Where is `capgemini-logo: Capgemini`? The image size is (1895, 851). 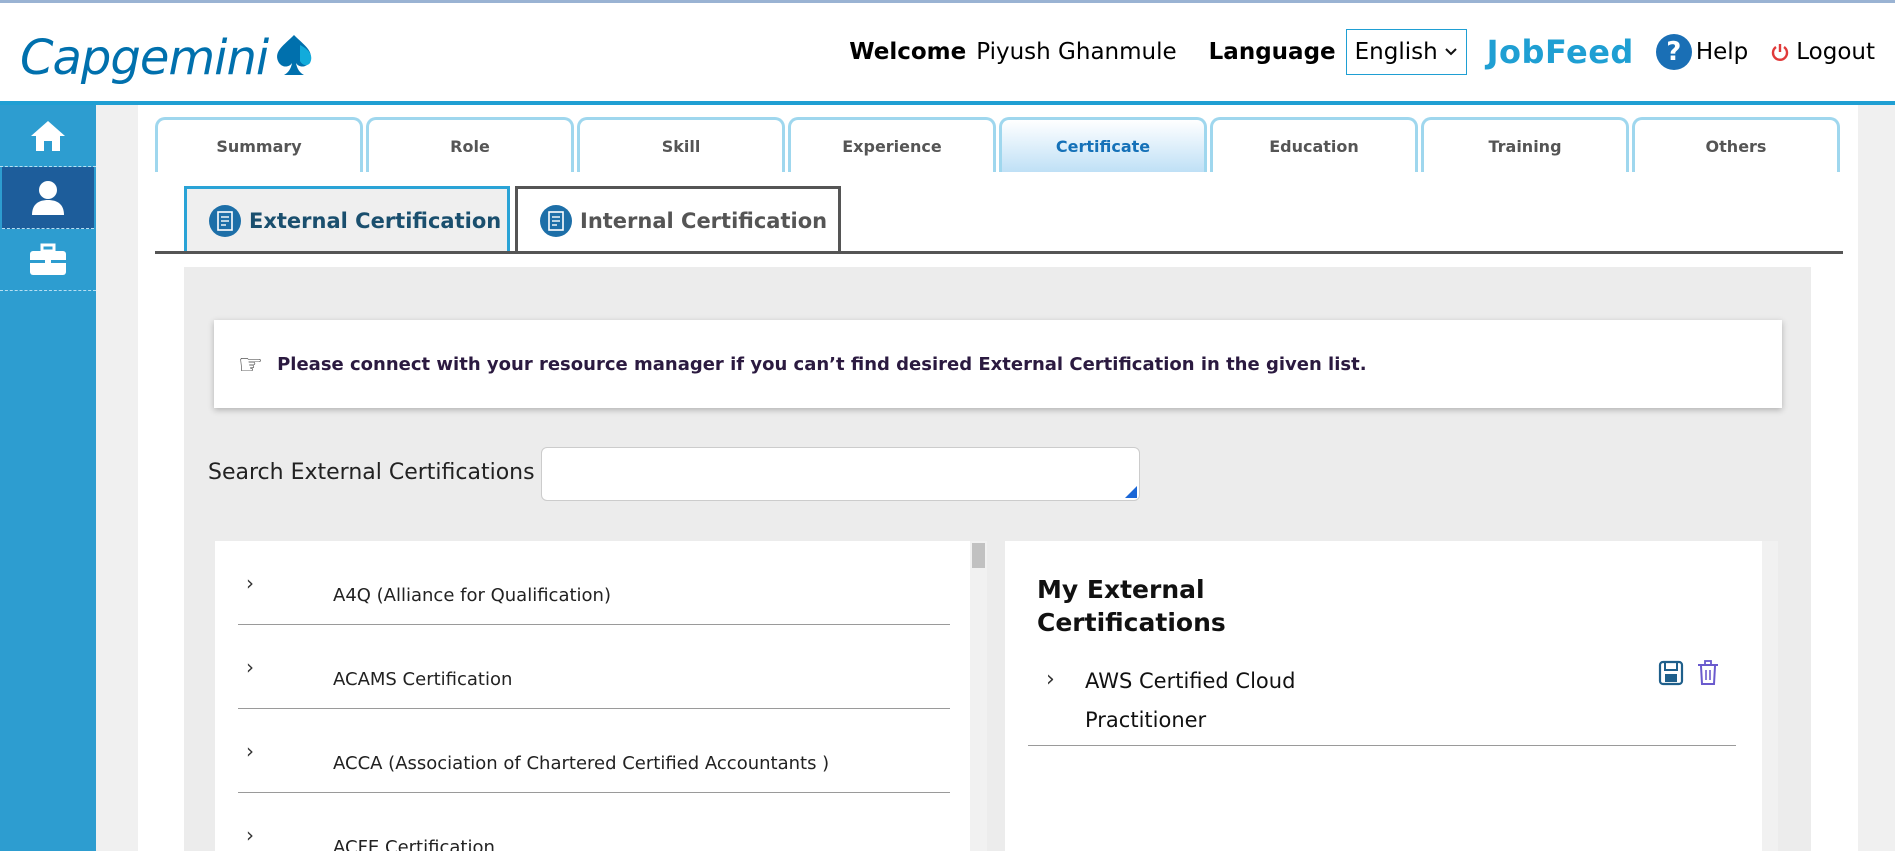 capgemini-logo: Capgemini is located at coordinates (169, 58).